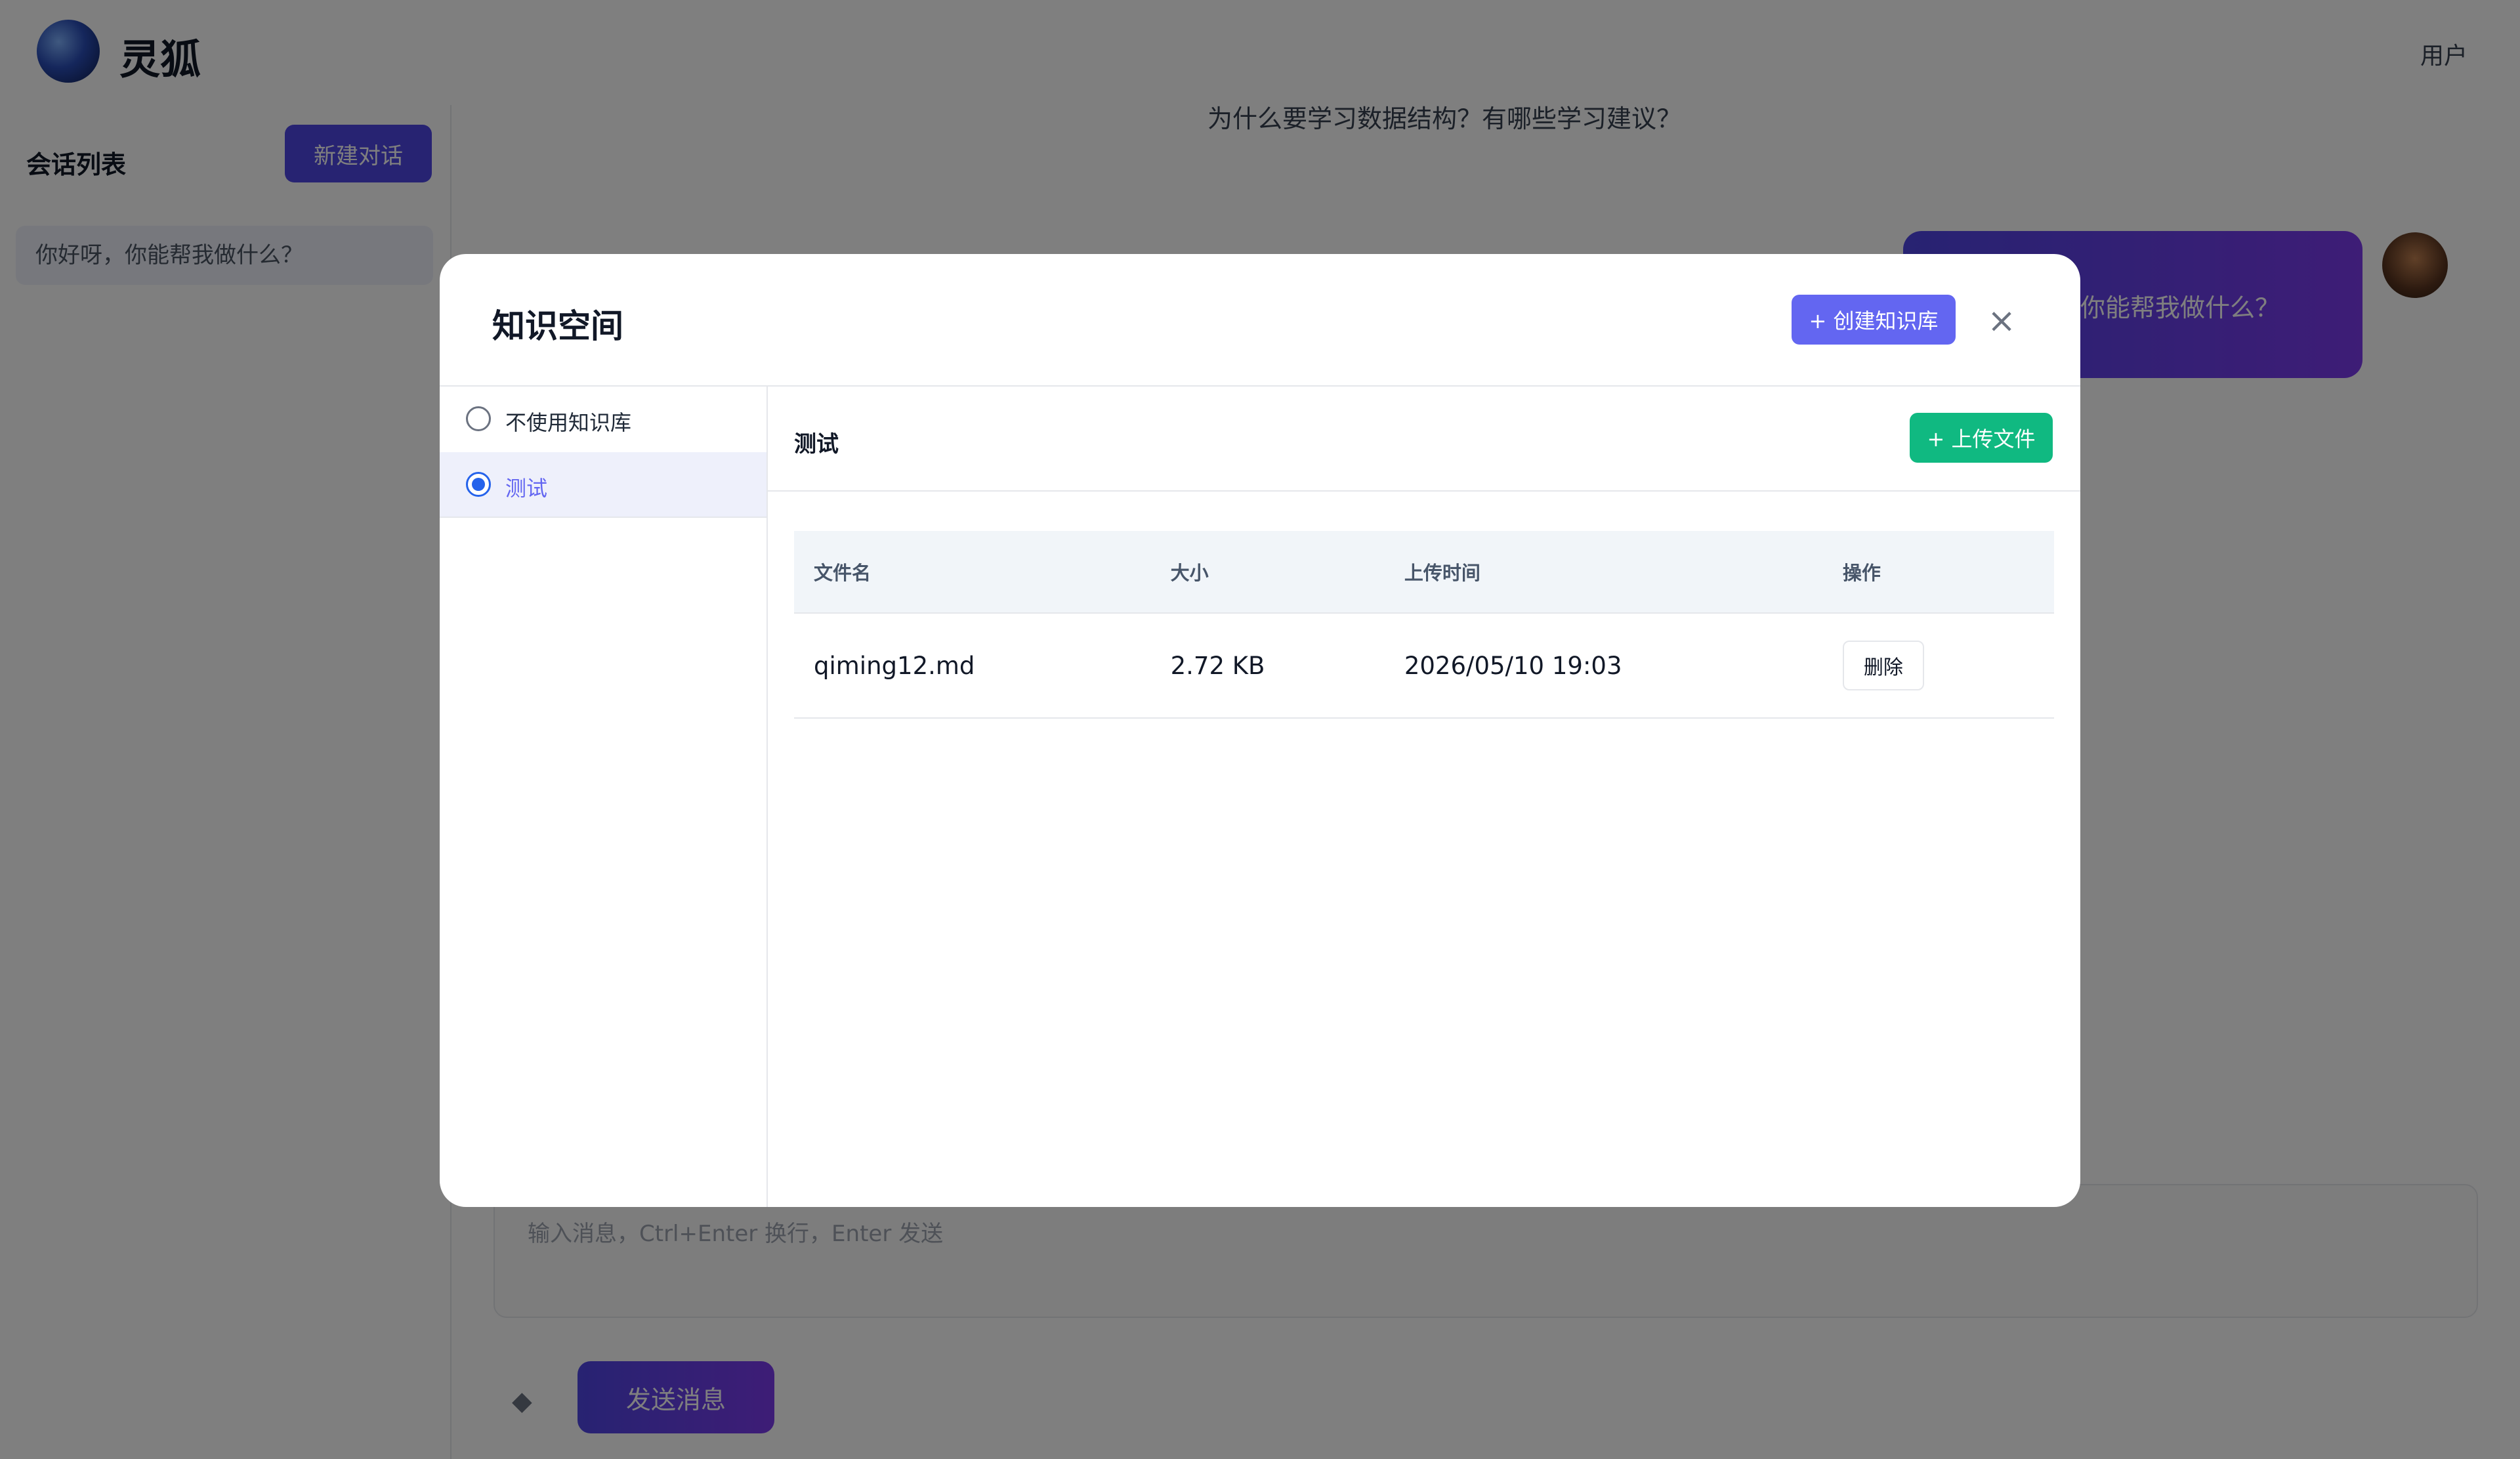 The height and width of the screenshot is (1459, 2520). Describe the element at coordinates (1603, 666) in the screenshot. I see `upload-time-cell: 2026/05/10 19:03` at that location.